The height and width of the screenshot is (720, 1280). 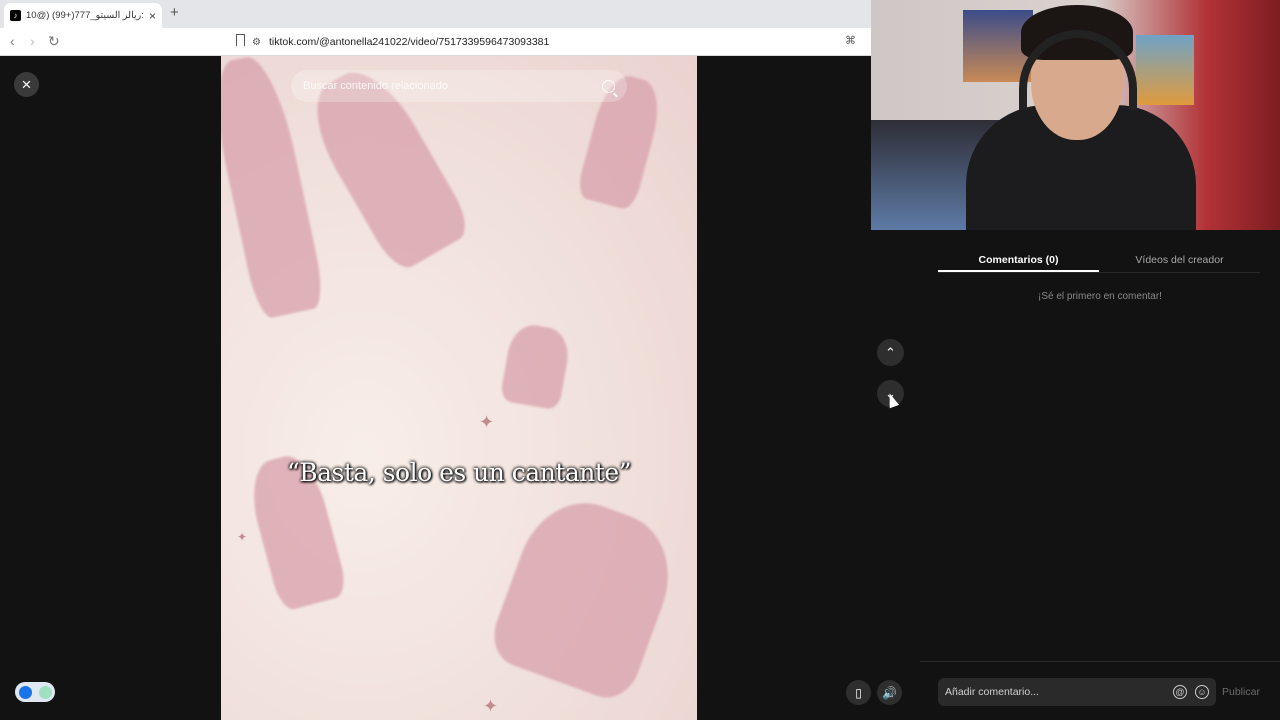 What do you see at coordinates (54, 41) in the screenshot?
I see `reload-icon: ↻` at bounding box center [54, 41].